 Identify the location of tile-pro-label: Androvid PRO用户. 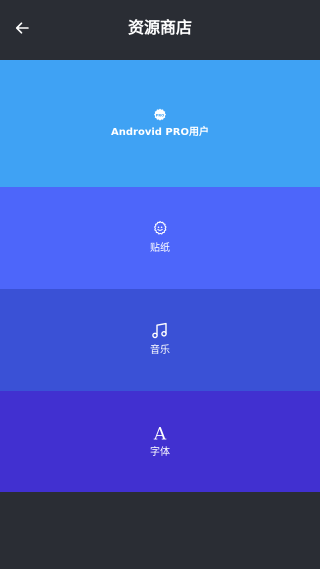
(160, 132).